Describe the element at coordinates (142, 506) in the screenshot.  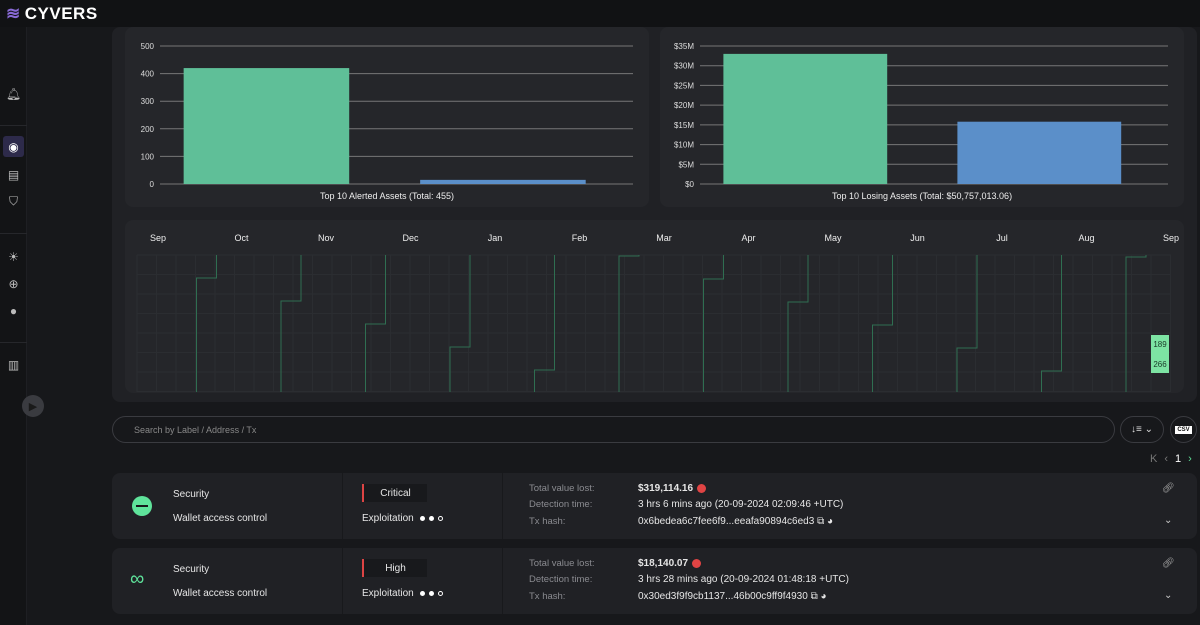
I see `chain-solid-icon` at that location.